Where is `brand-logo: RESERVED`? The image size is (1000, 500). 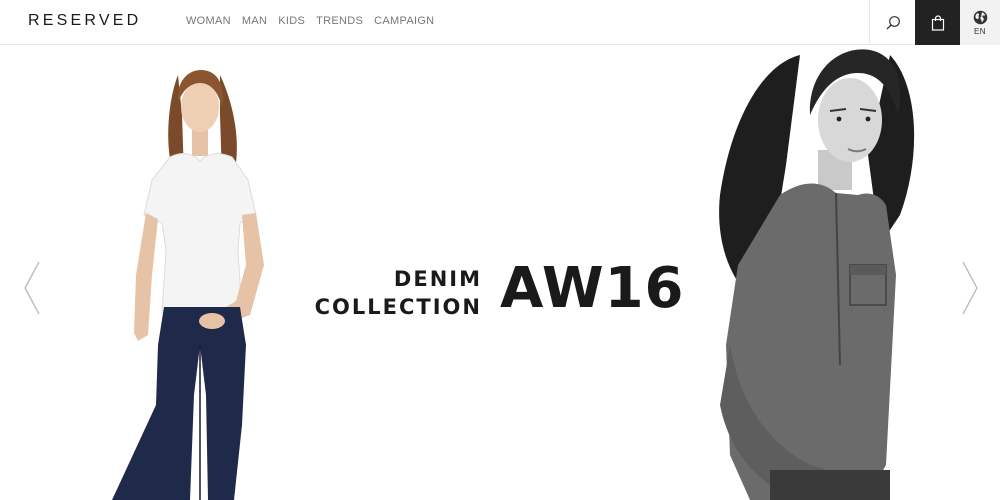 brand-logo: RESERVED is located at coordinates (84, 21).